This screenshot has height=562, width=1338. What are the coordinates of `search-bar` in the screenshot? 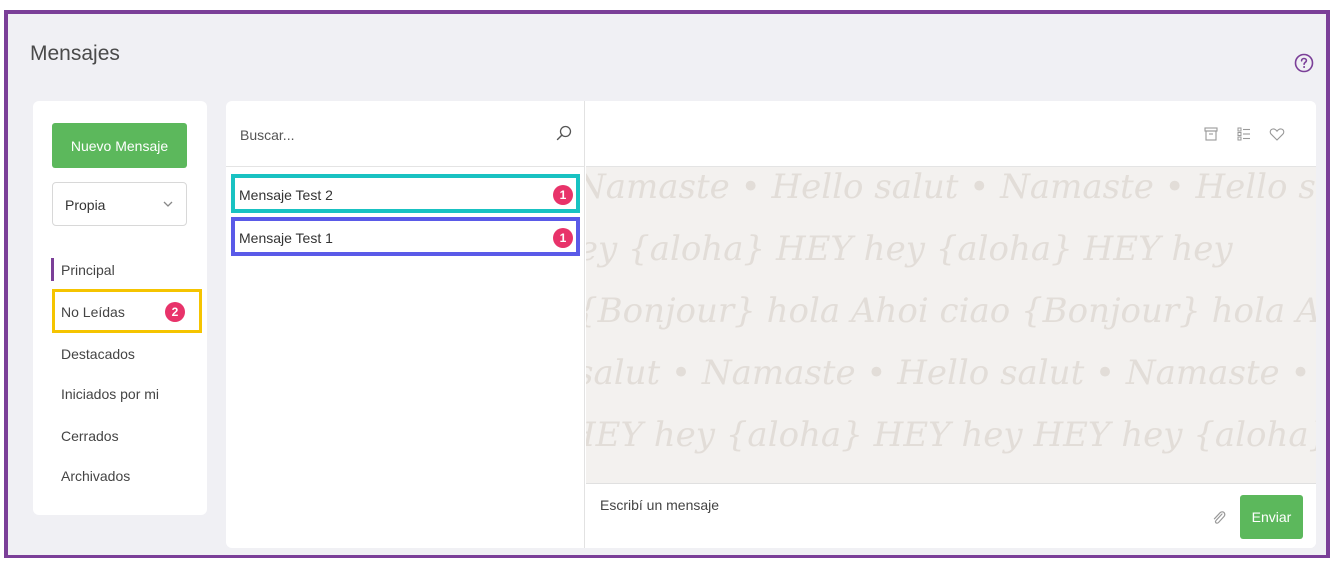 It's located at (405, 134).